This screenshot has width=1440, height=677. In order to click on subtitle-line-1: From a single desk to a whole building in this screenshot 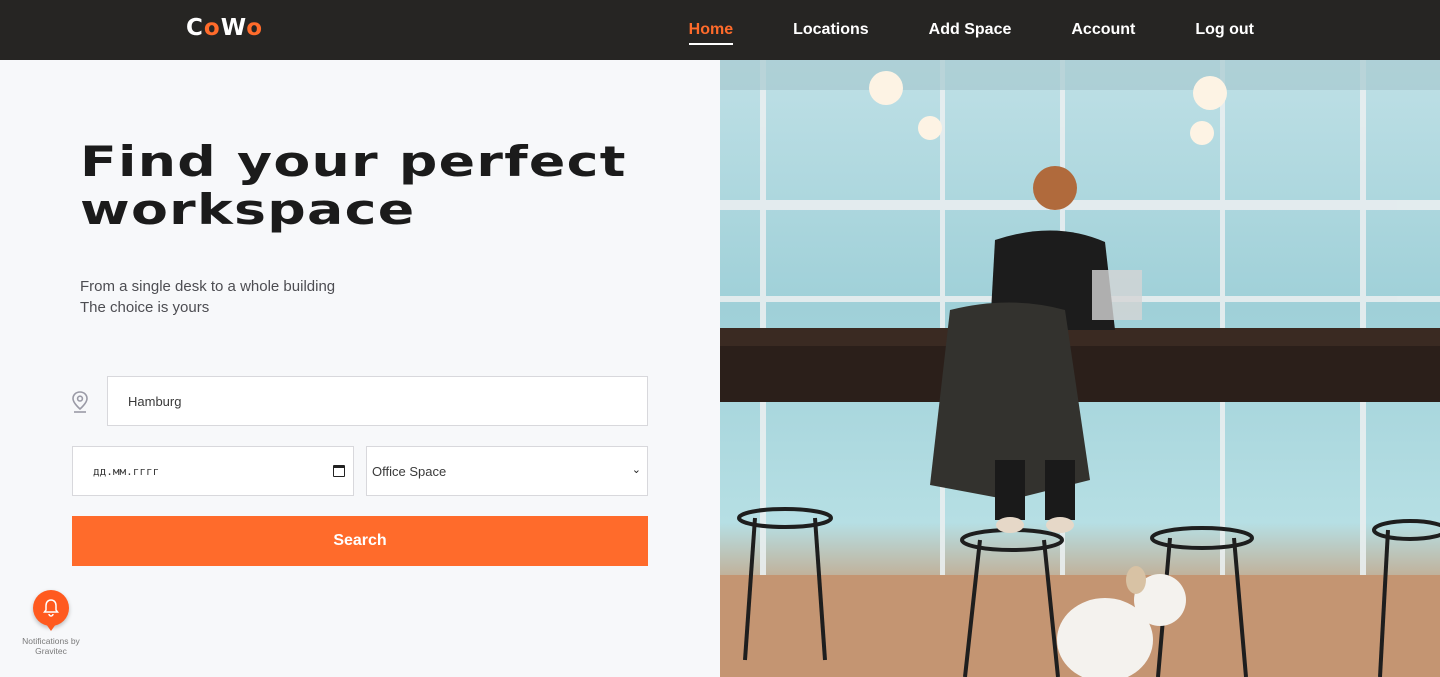, I will do `click(208, 286)`.